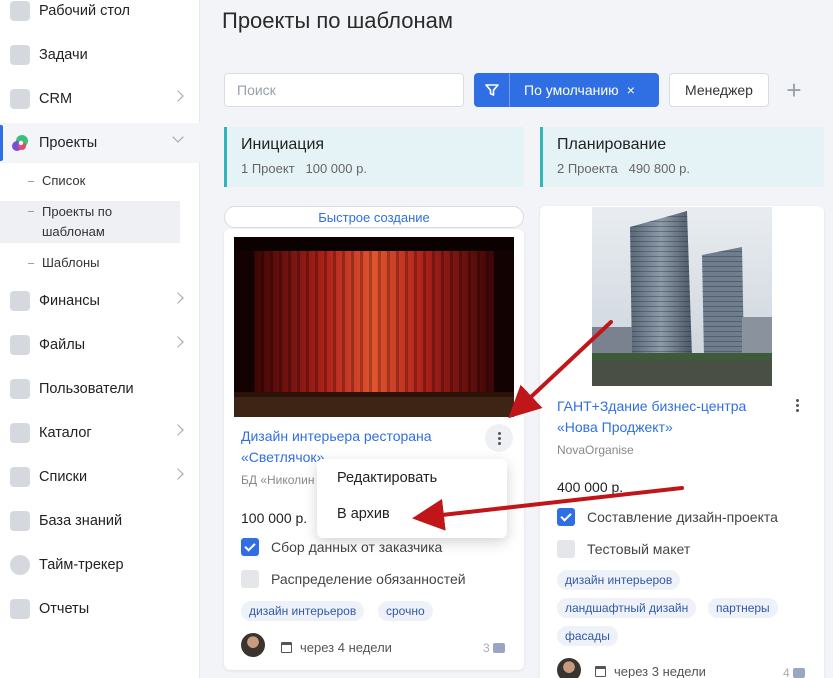 This screenshot has height=678, width=833. I want to click on task-label: Сбор данных от заказчика, so click(357, 547).